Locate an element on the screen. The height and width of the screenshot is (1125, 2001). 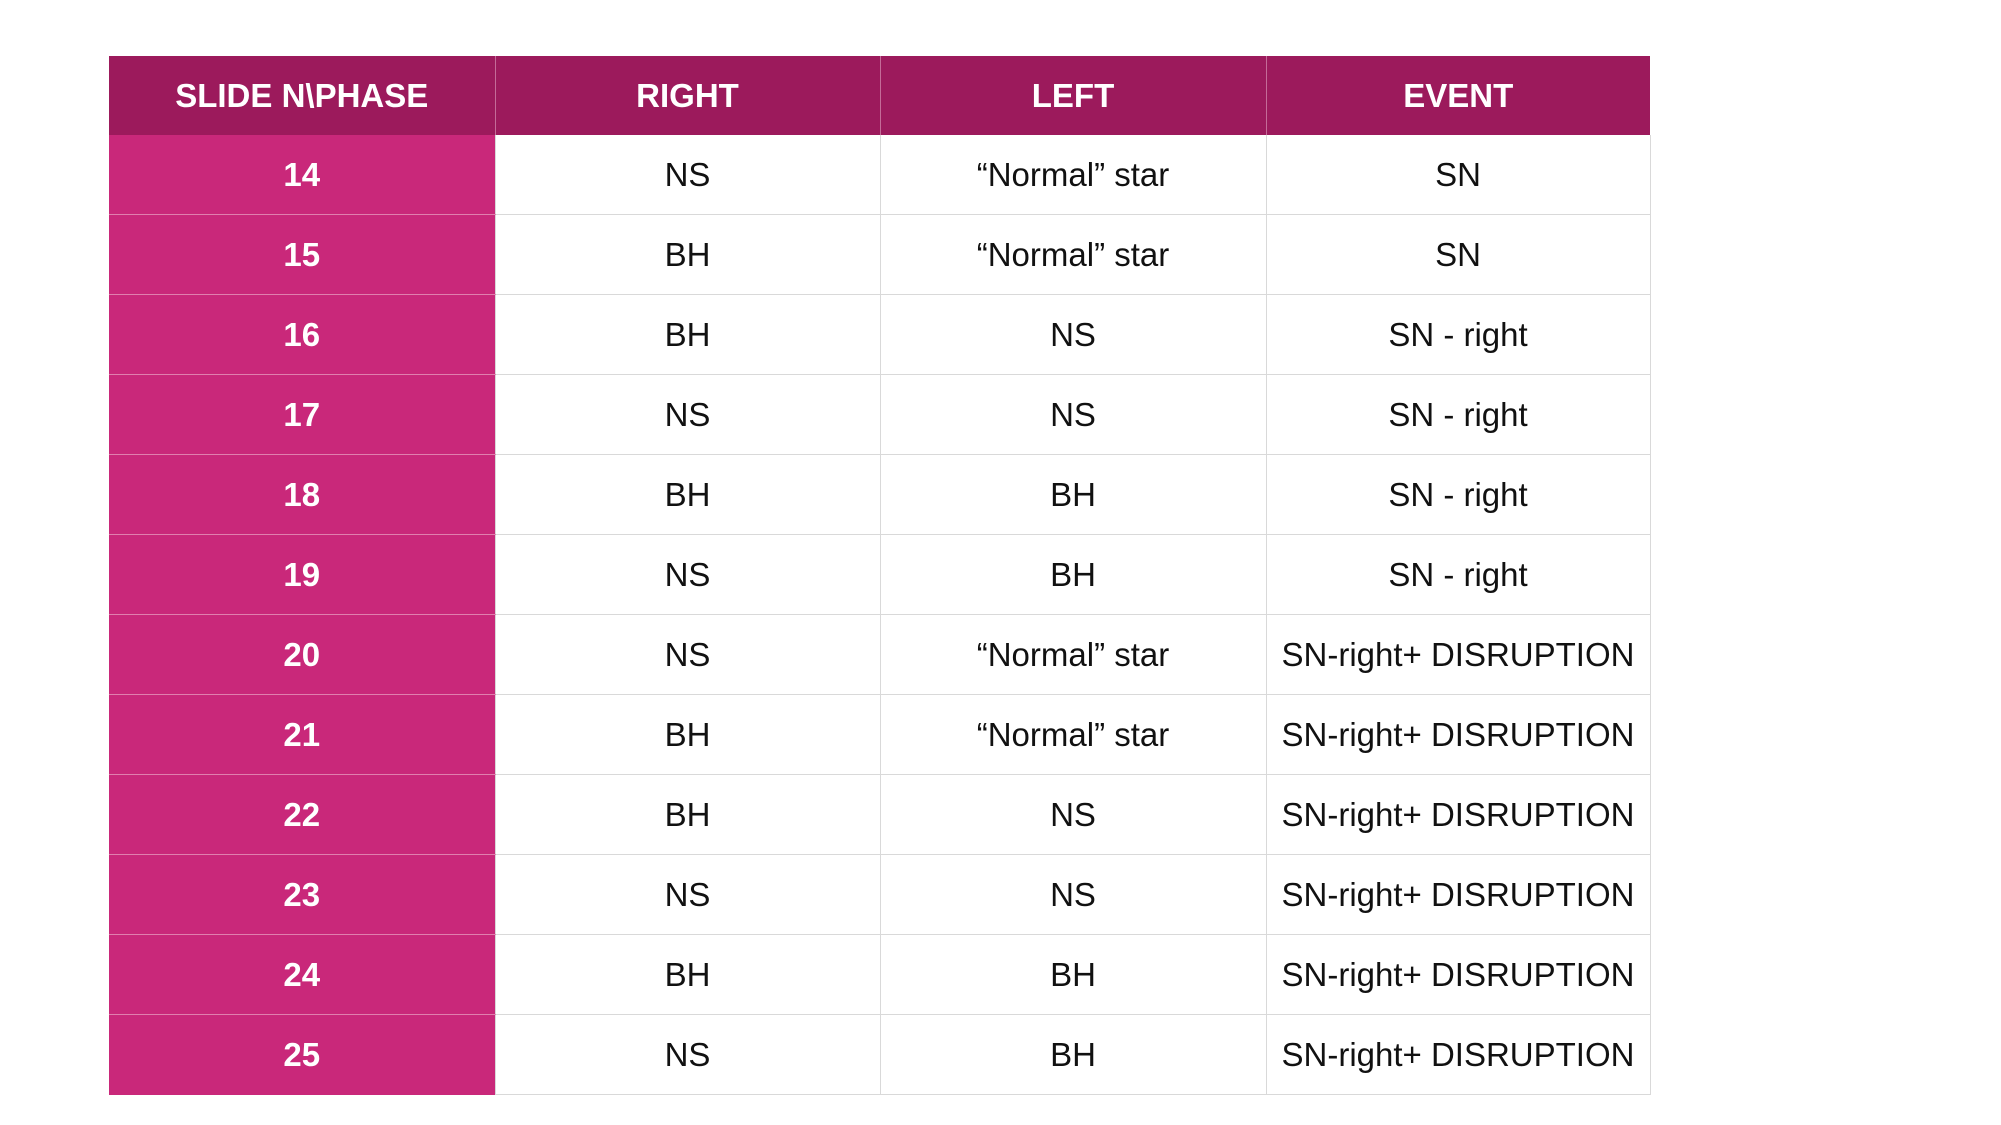
slide-number-cell: 17 is located at coordinates (302, 414).